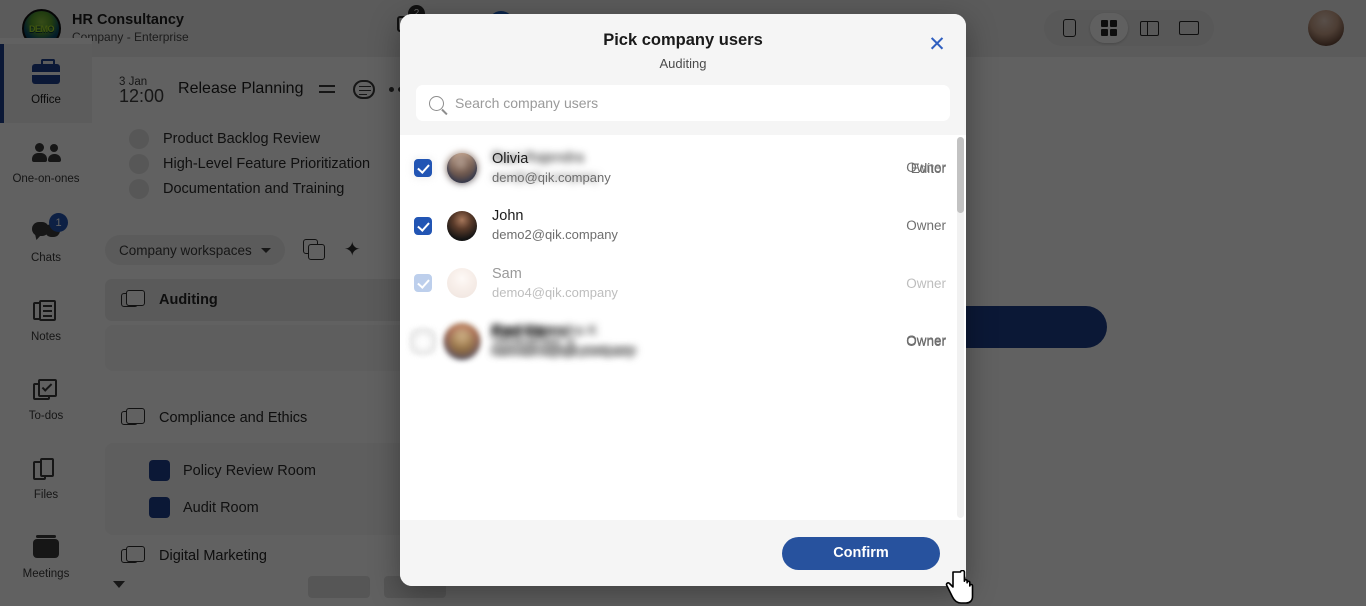 The height and width of the screenshot is (606, 1366). I want to click on user-name: Venkatram V, so click(534, 341).